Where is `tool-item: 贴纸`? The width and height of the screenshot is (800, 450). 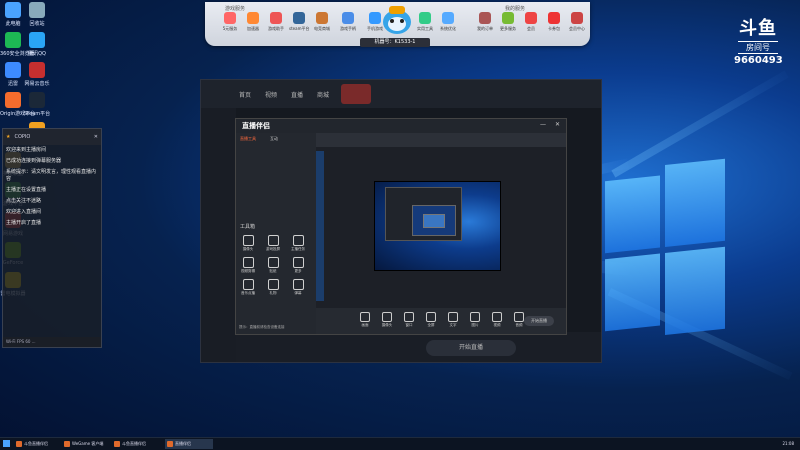 tool-item: 贴纸 is located at coordinates (273, 265).